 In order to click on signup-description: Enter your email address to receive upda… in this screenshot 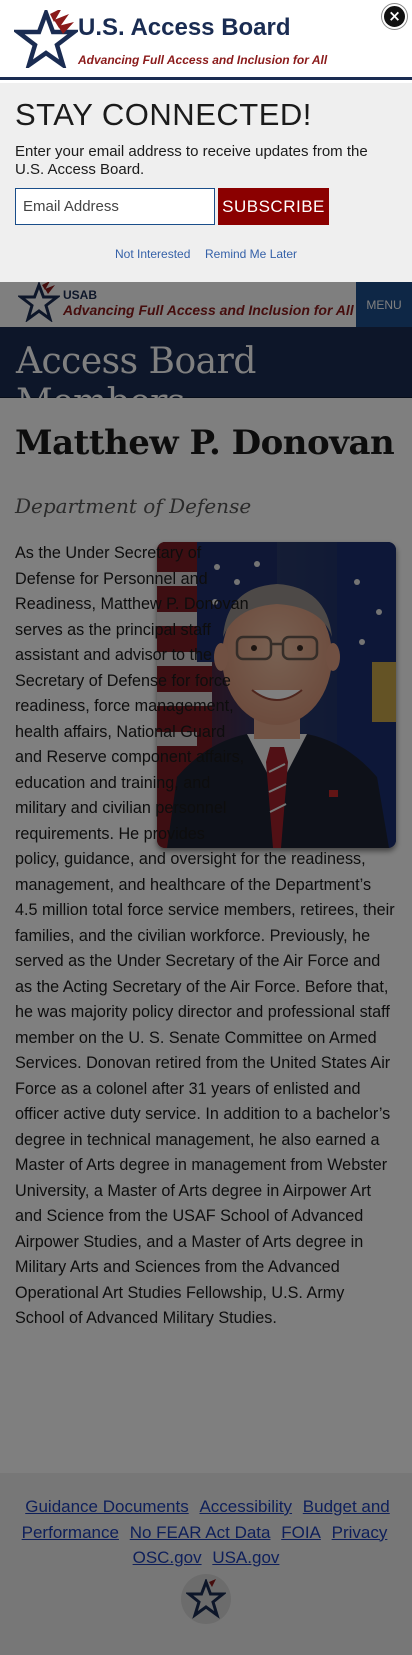, I will do `click(191, 160)`.